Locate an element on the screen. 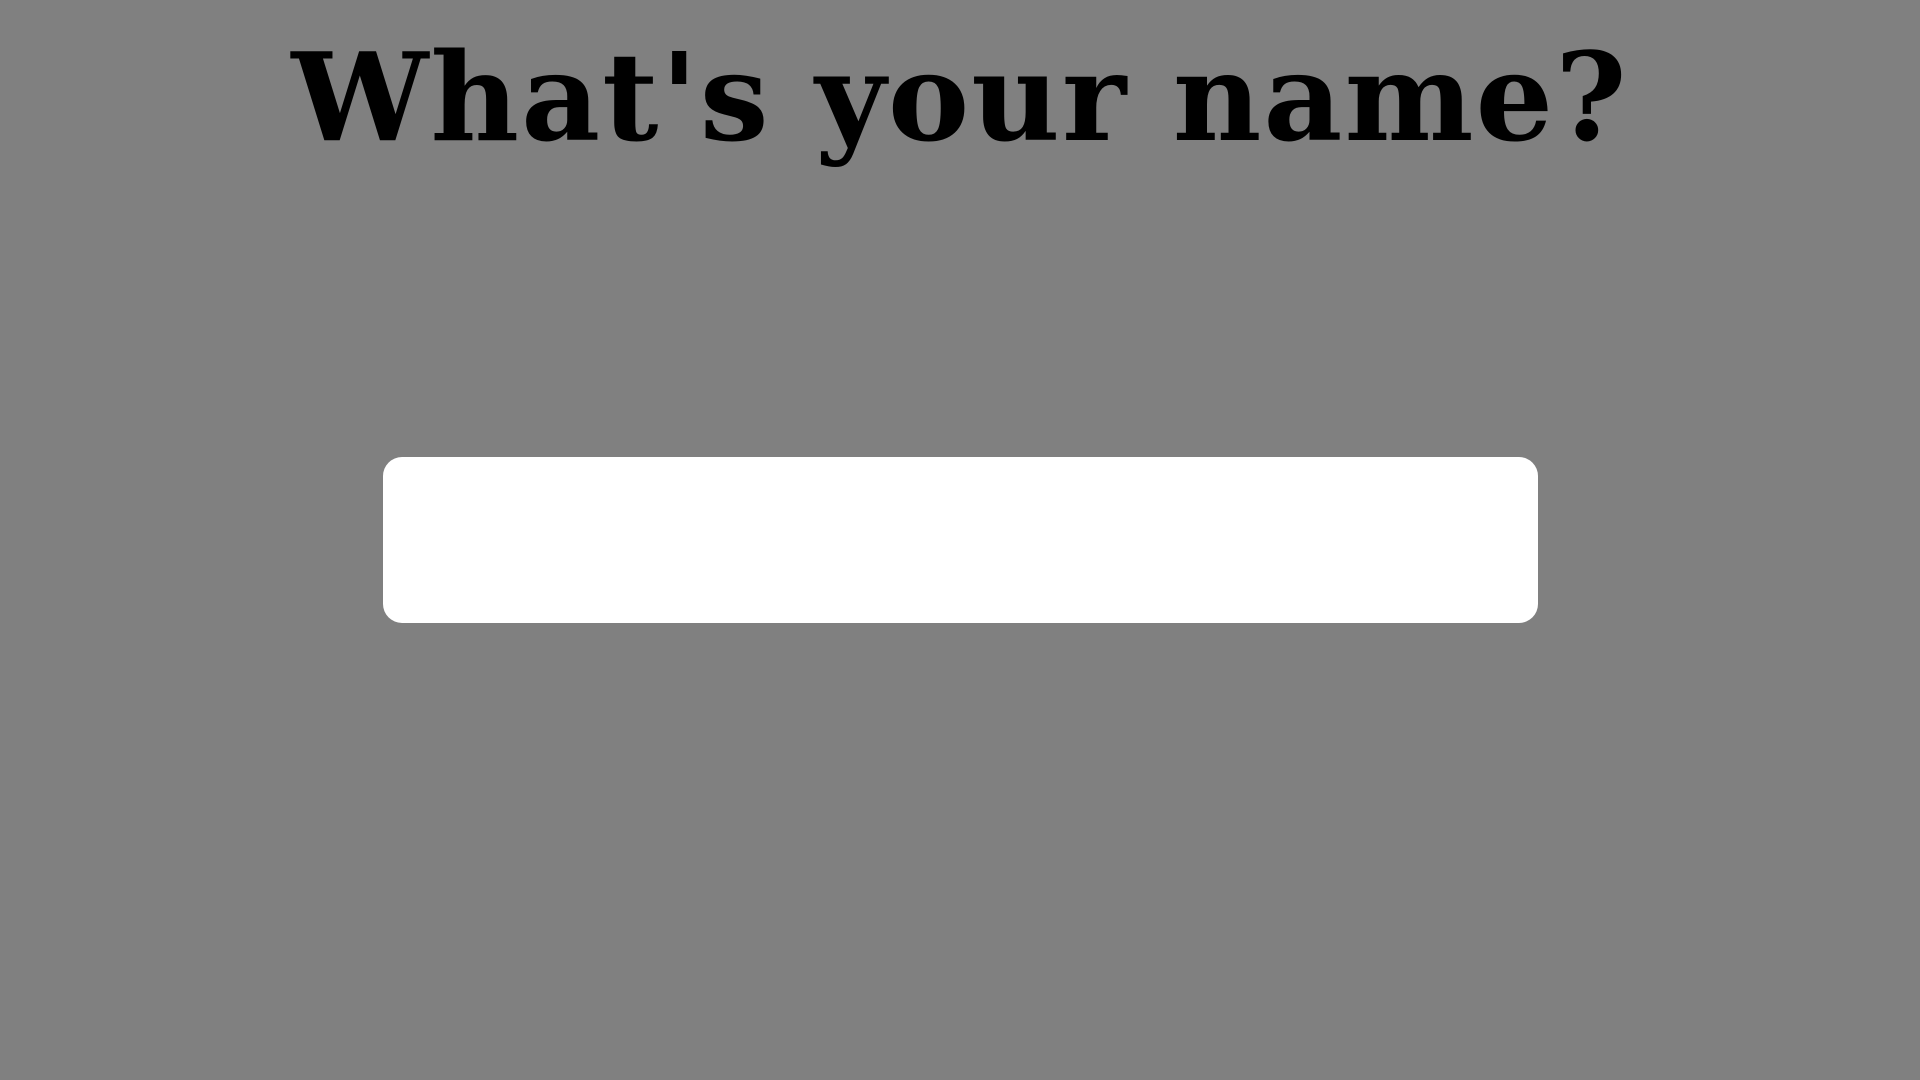  name-input is located at coordinates (960, 540).